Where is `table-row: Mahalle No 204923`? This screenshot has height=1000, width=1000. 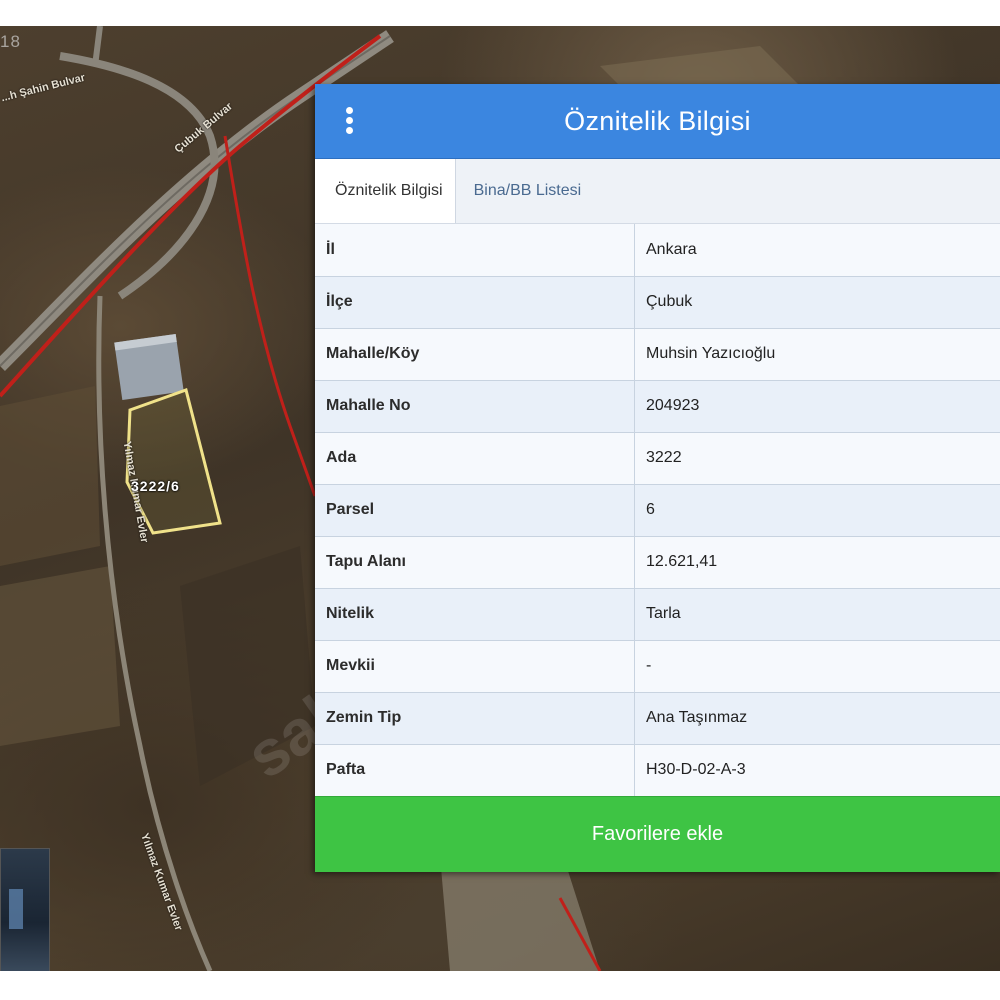 table-row: Mahalle No 204923 is located at coordinates (657, 406).